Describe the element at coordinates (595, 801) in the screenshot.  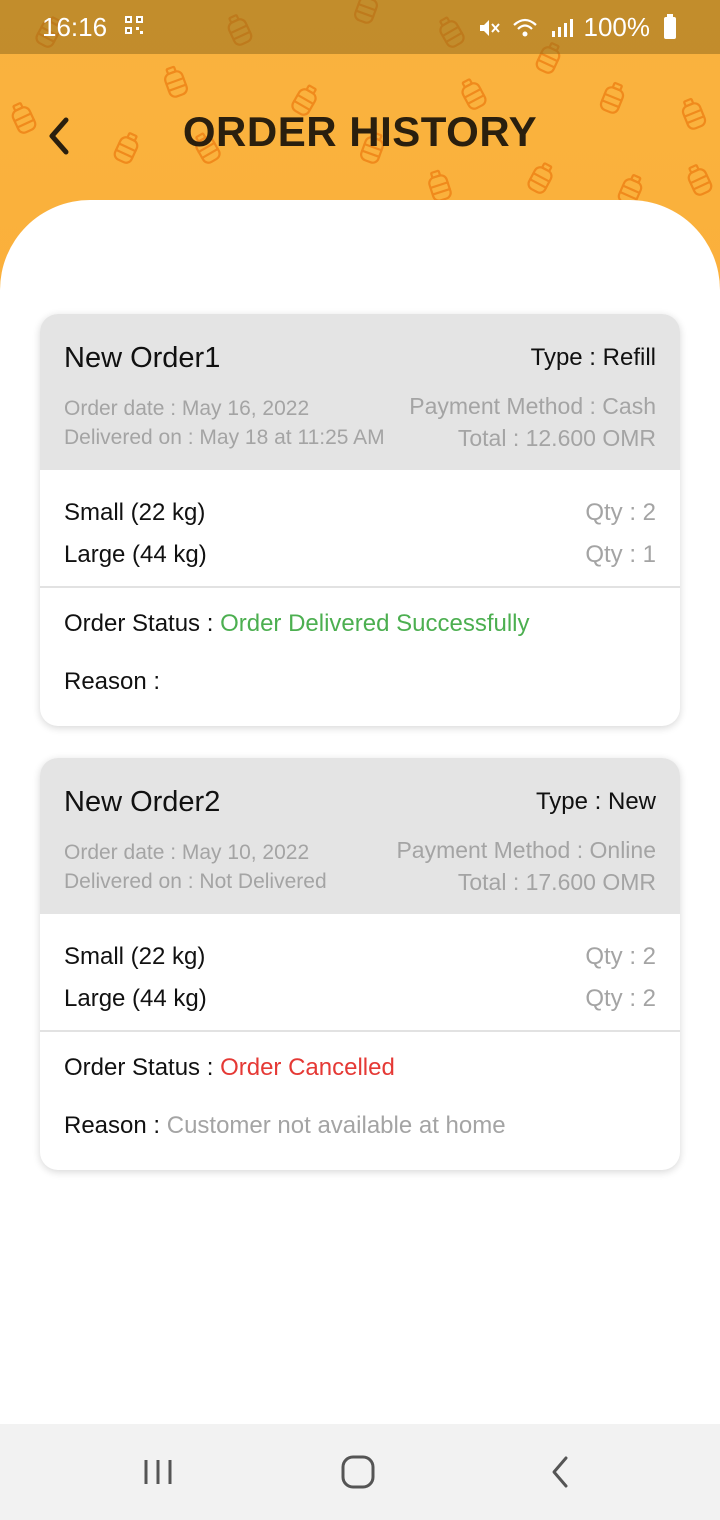
I see `order-type: Type : New` at that location.